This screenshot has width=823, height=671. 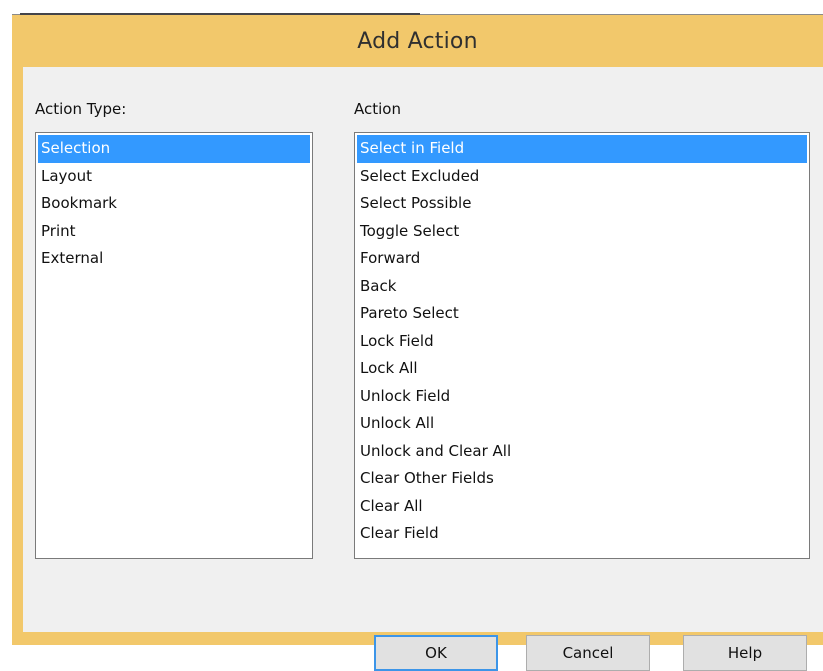 I want to click on action-type-item-bookmark: Bookmark, so click(x=174, y=204).